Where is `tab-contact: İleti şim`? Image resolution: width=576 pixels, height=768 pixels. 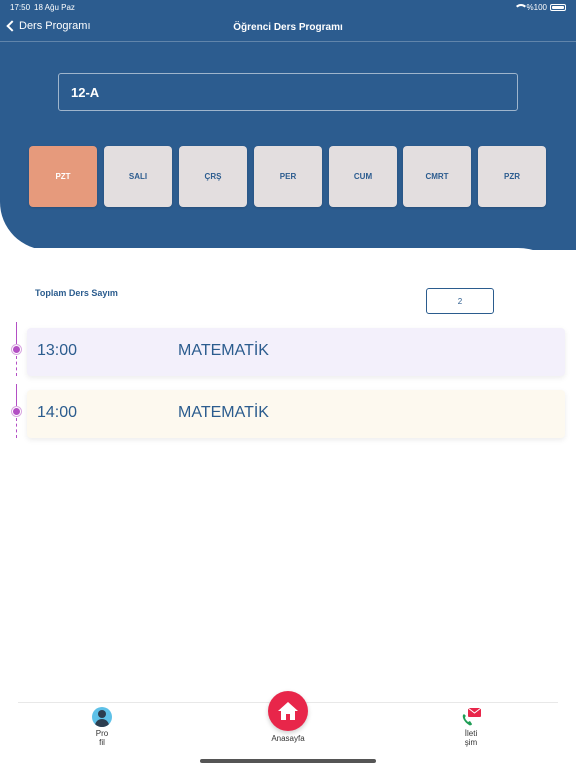 tab-contact: İleti şim is located at coordinates (471, 727).